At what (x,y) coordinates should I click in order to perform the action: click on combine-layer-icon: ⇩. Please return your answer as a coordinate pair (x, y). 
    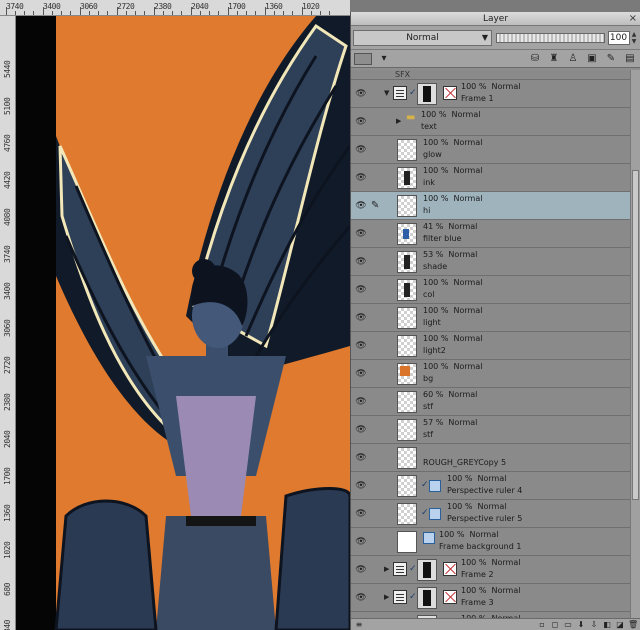
    Looking at the image, I should click on (594, 624).